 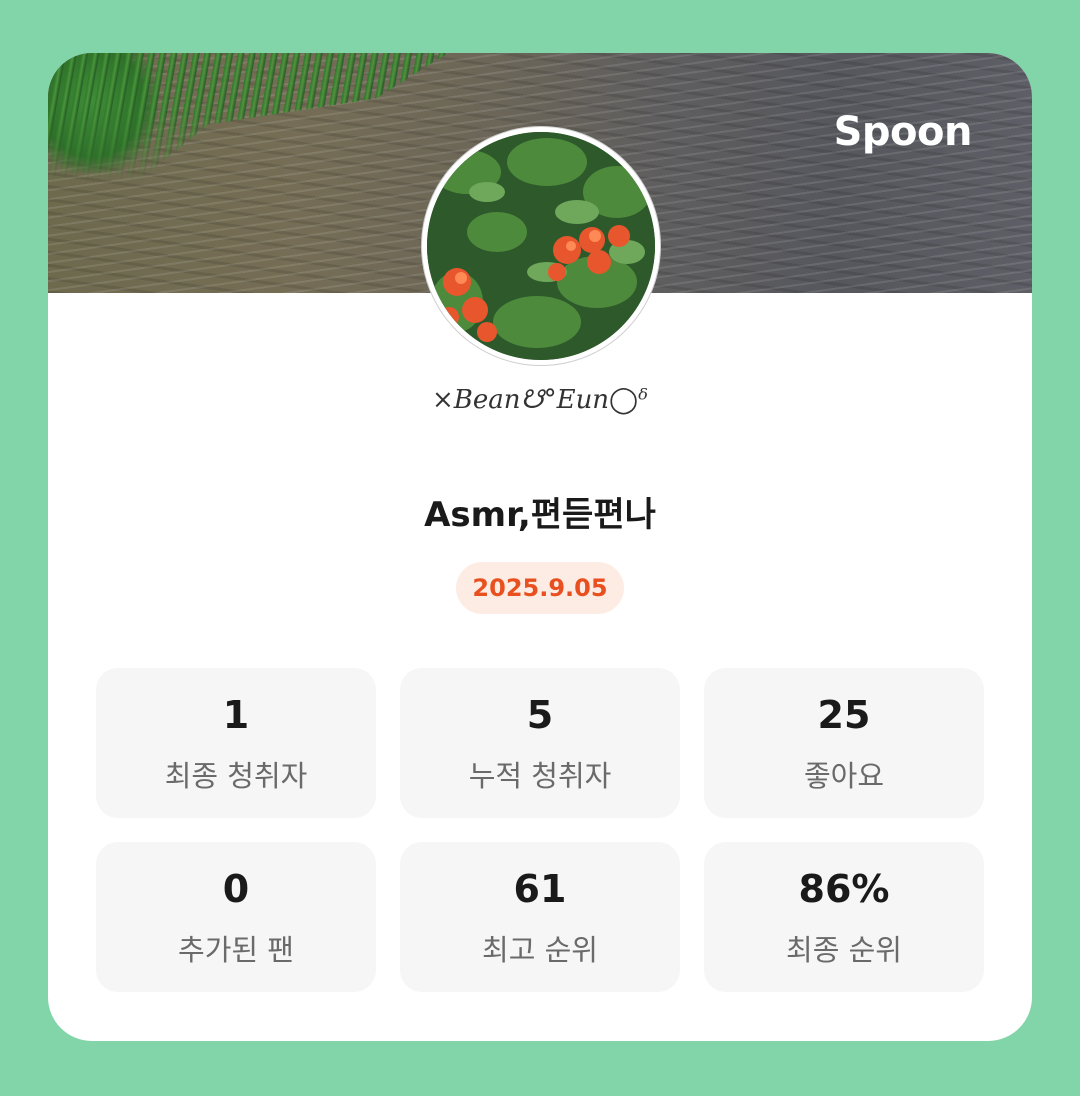 I want to click on stat-final-listeners: 1 최종 청취자, so click(x=236, y=743).